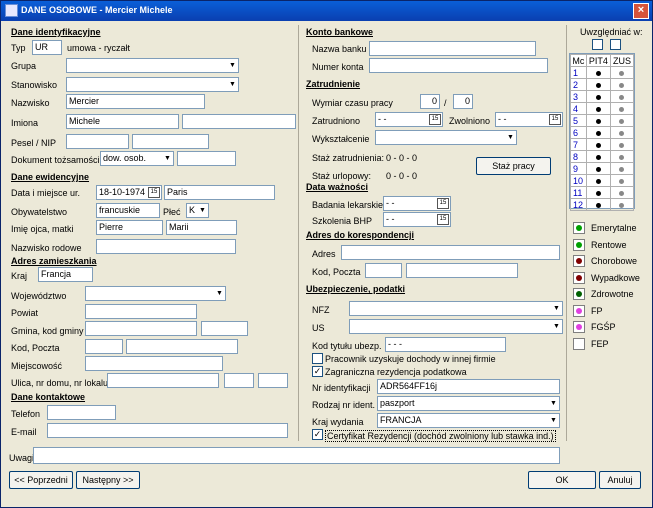 This screenshot has height=508, width=653. I want to click on badania-date-field: - - 15, so click(417, 203).